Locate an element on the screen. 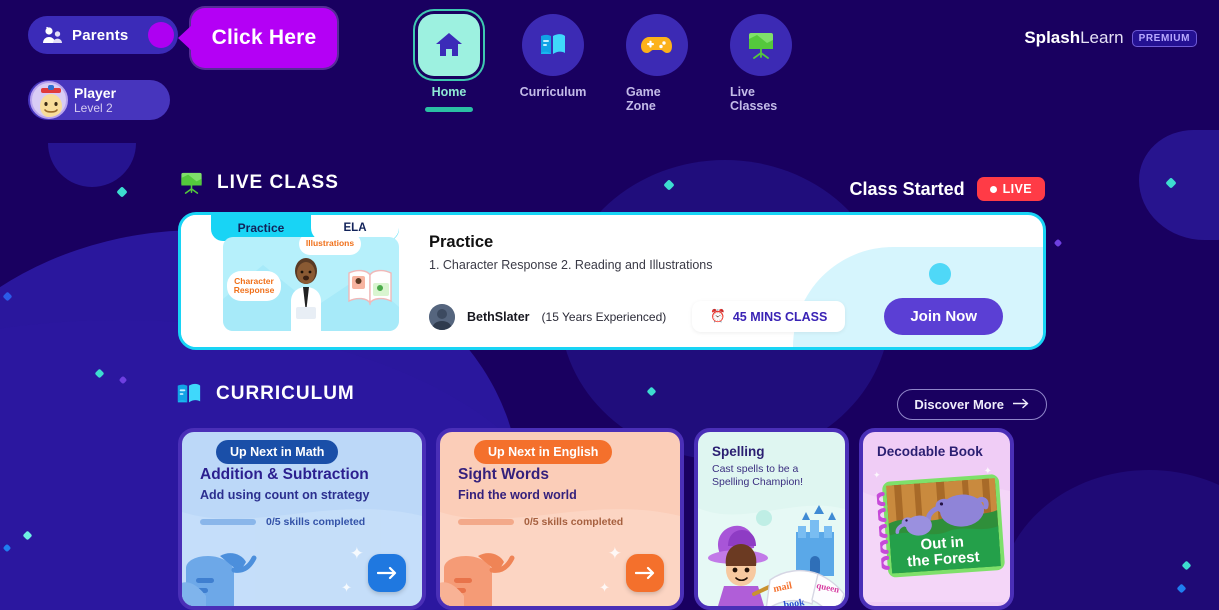 The height and width of the screenshot is (610, 1219). click-here-label: Click Here is located at coordinates (264, 37).